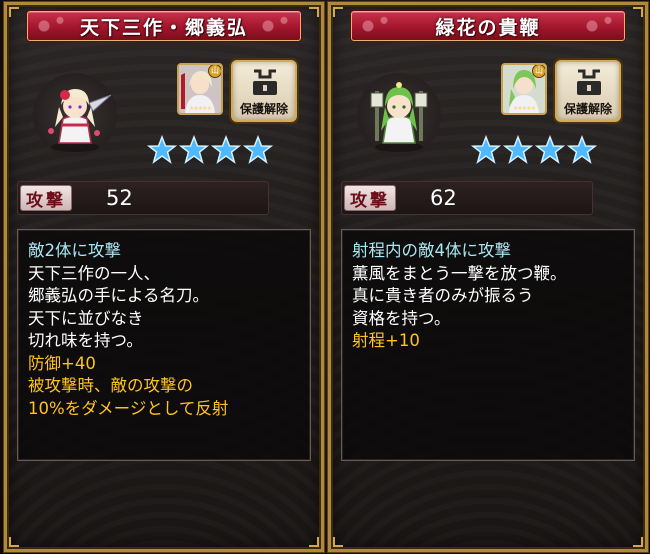 The width and height of the screenshot is (650, 554). Describe the element at coordinates (401, 318) in the screenshot. I see `description-line: 資格を持つ。` at that location.